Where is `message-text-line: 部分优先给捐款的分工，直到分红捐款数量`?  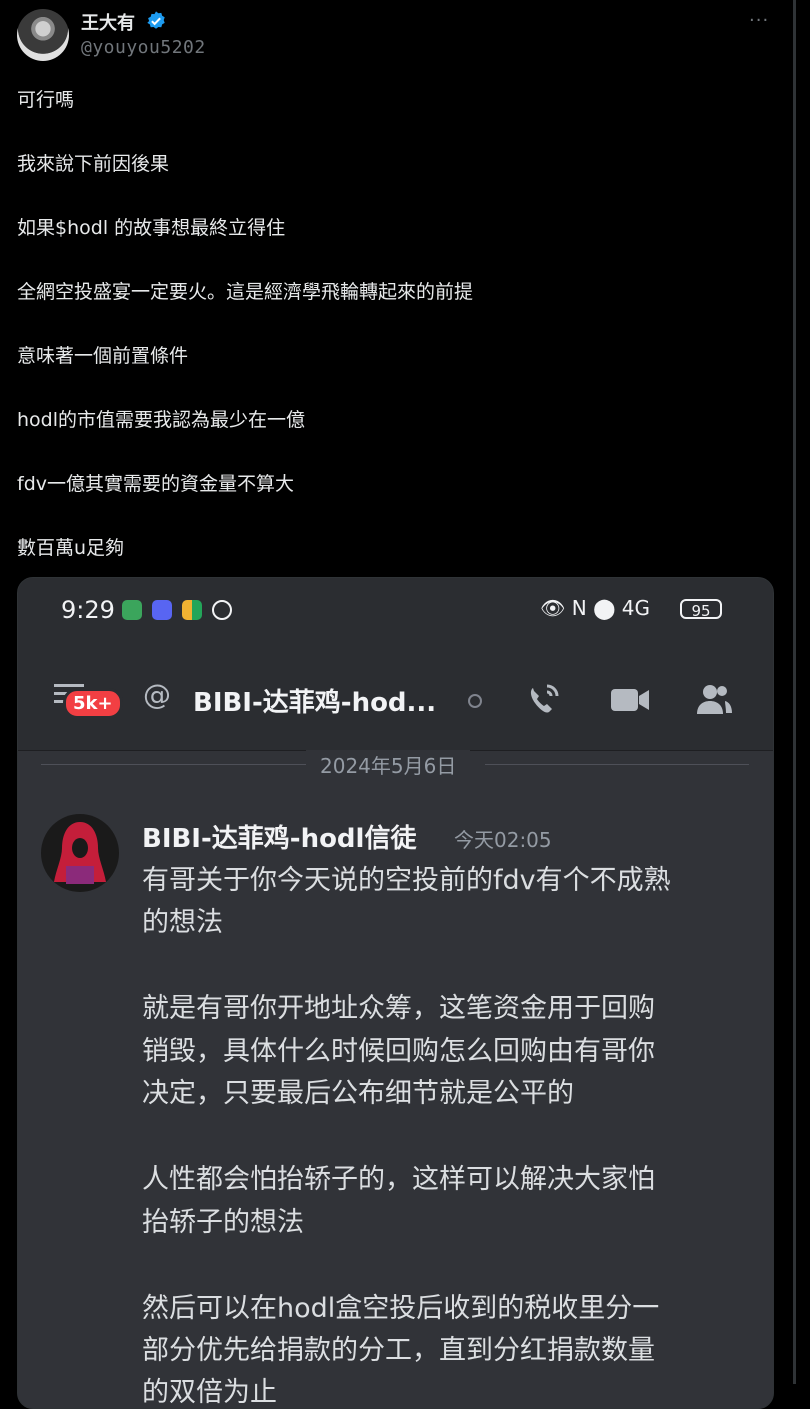 message-text-line: 部分优先给捐款的分工，直到分红捐款数量 is located at coordinates (398, 1350).